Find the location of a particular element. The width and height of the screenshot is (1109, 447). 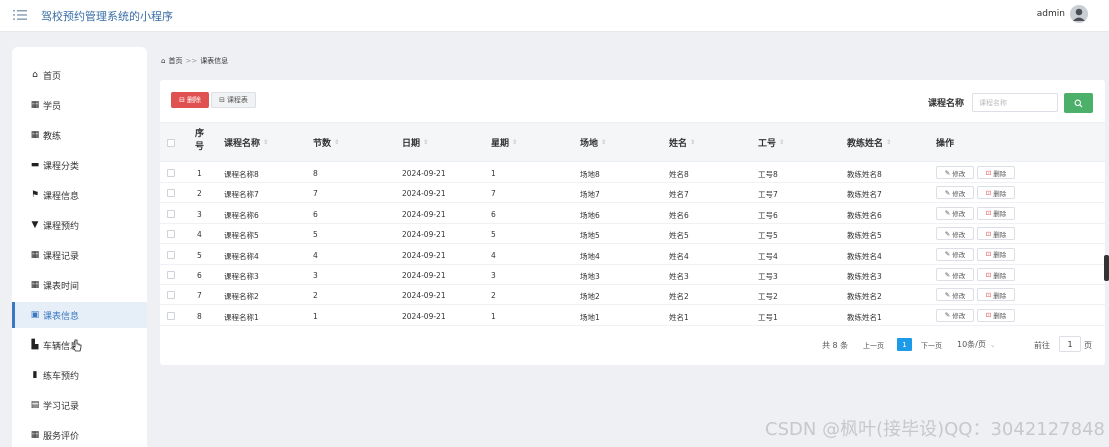

cell-sessions: 3 is located at coordinates (315, 275).